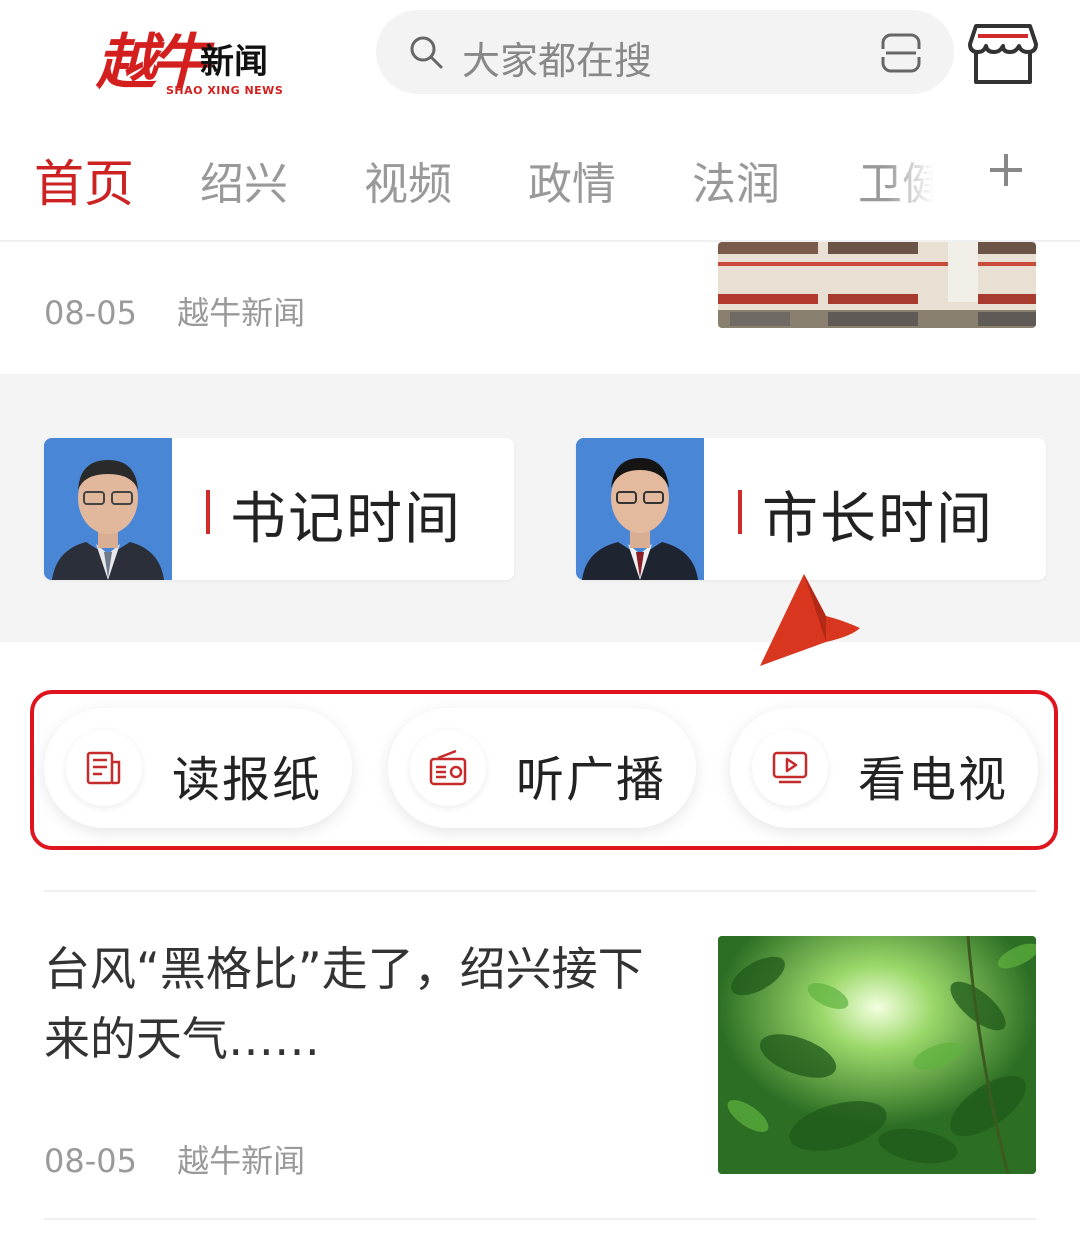  What do you see at coordinates (174, 311) in the screenshot?
I see `news-meta-top: 08-05 越牛新闻` at bounding box center [174, 311].